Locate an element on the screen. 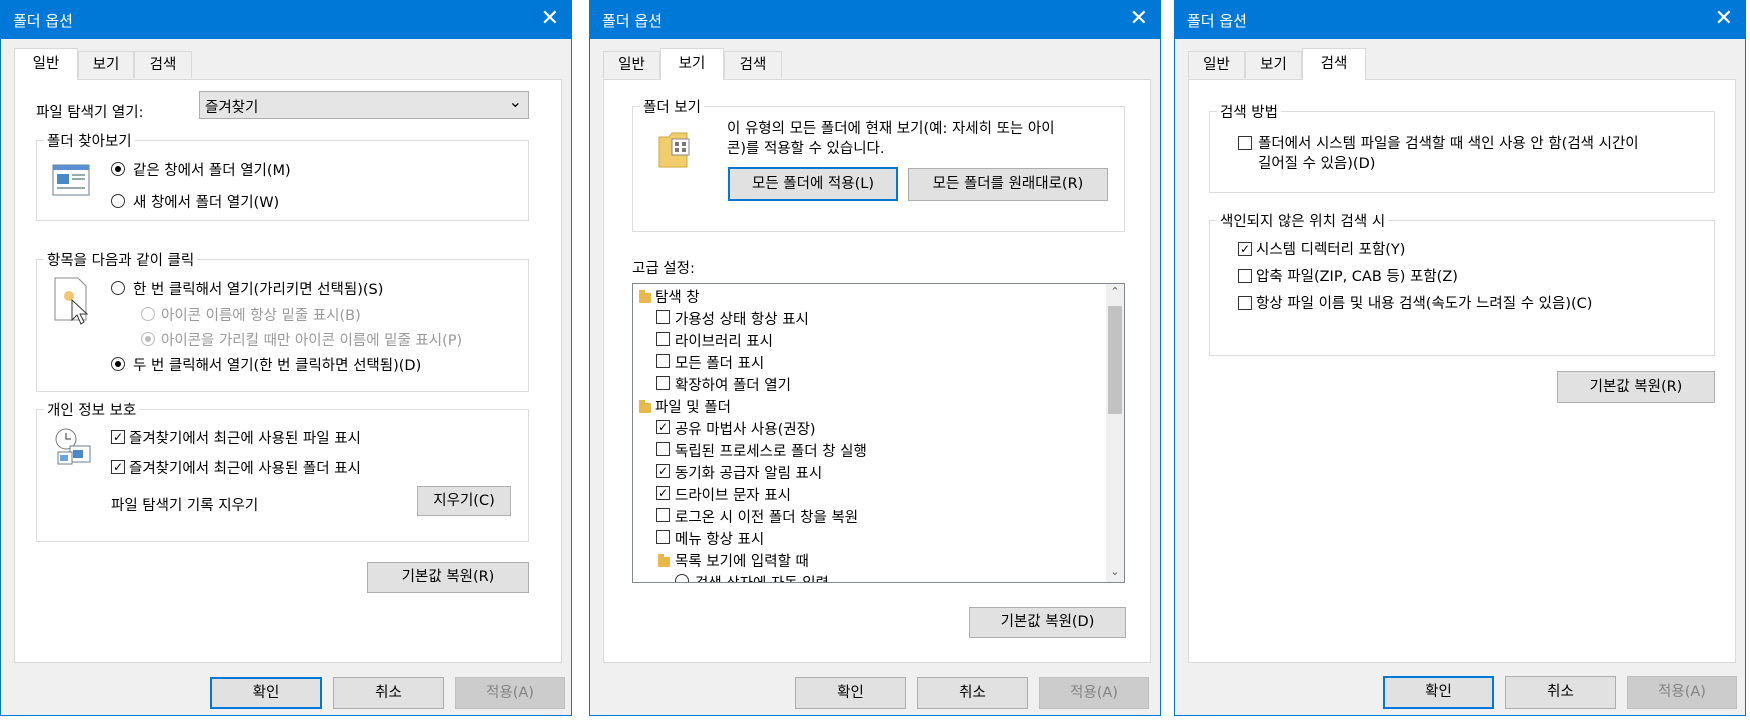 This screenshot has height=726, width=1750. checkbox-always-menus is located at coordinates (663, 537).